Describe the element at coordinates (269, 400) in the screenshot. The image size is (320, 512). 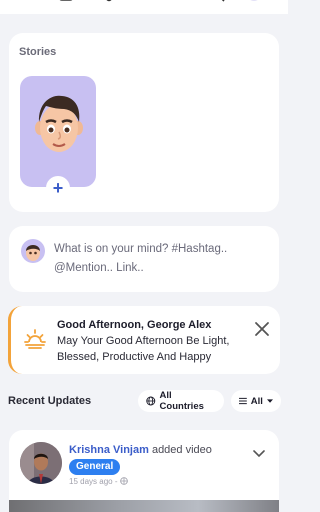
I see `caret-down-icon` at that location.